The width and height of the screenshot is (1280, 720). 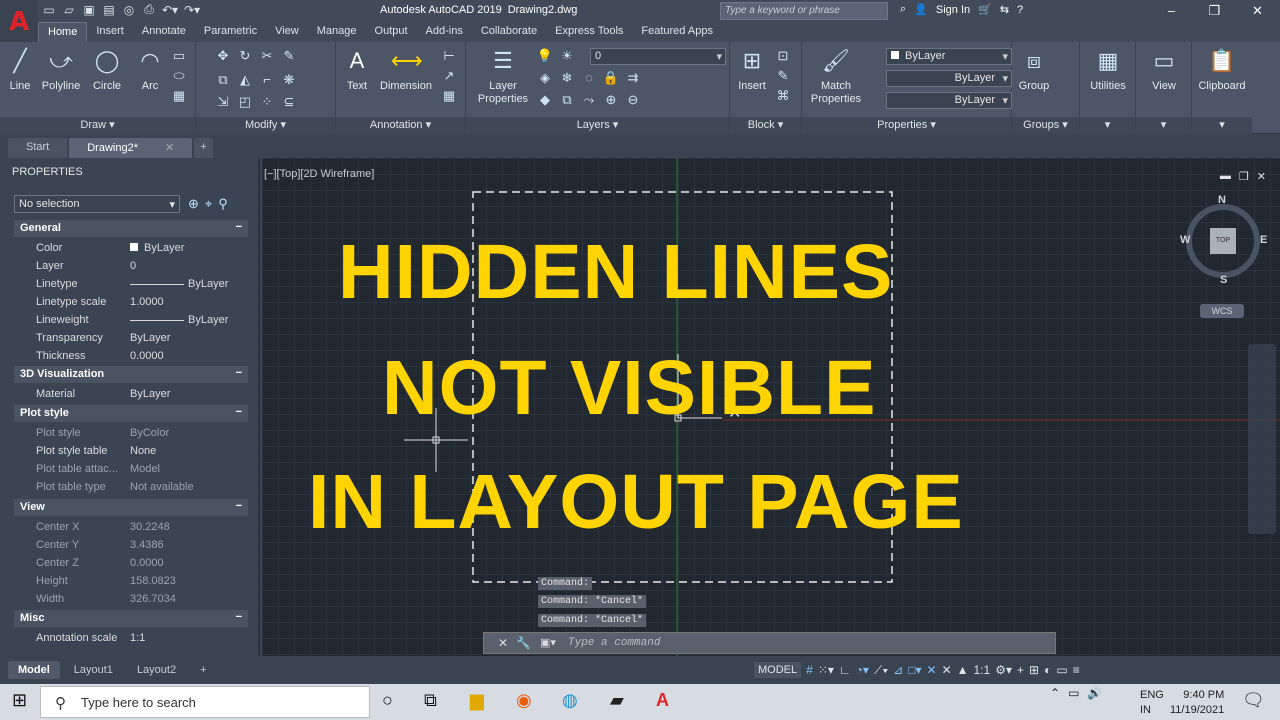 I want to click on tab-layout1: Layout1, so click(x=93, y=670).